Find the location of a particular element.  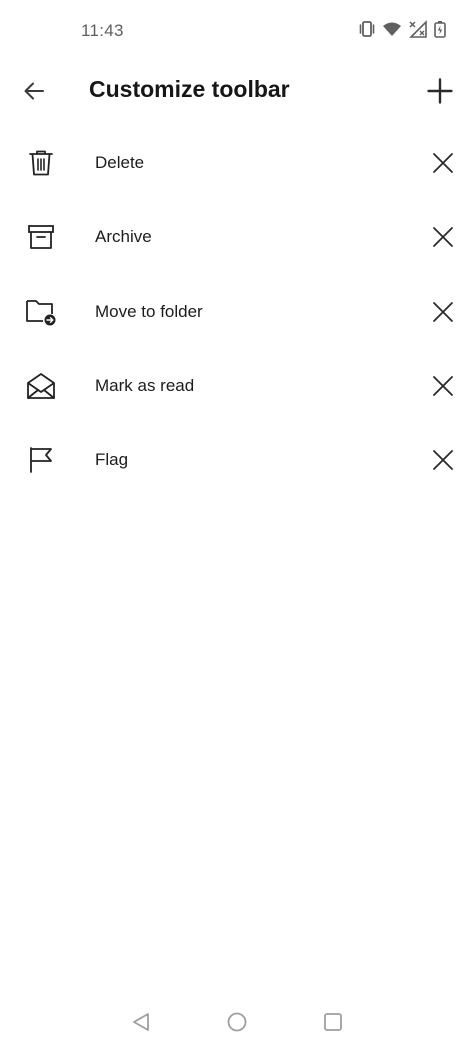

nav-home-icon is located at coordinates (237, 1022).